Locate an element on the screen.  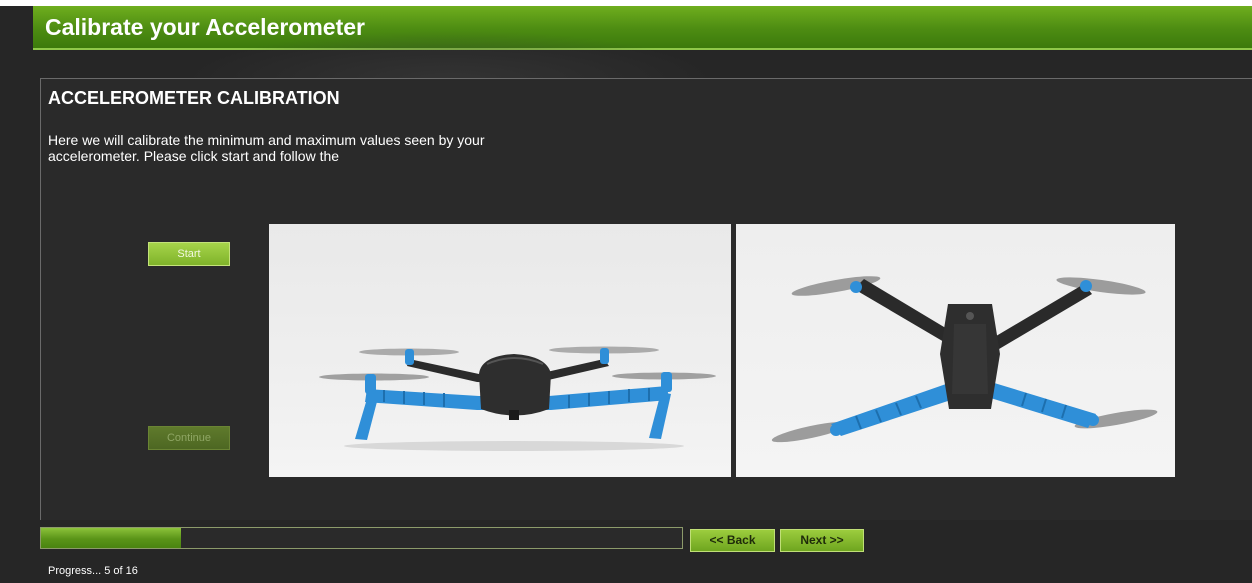
drone-top-illustration is located at coordinates (964, 359).